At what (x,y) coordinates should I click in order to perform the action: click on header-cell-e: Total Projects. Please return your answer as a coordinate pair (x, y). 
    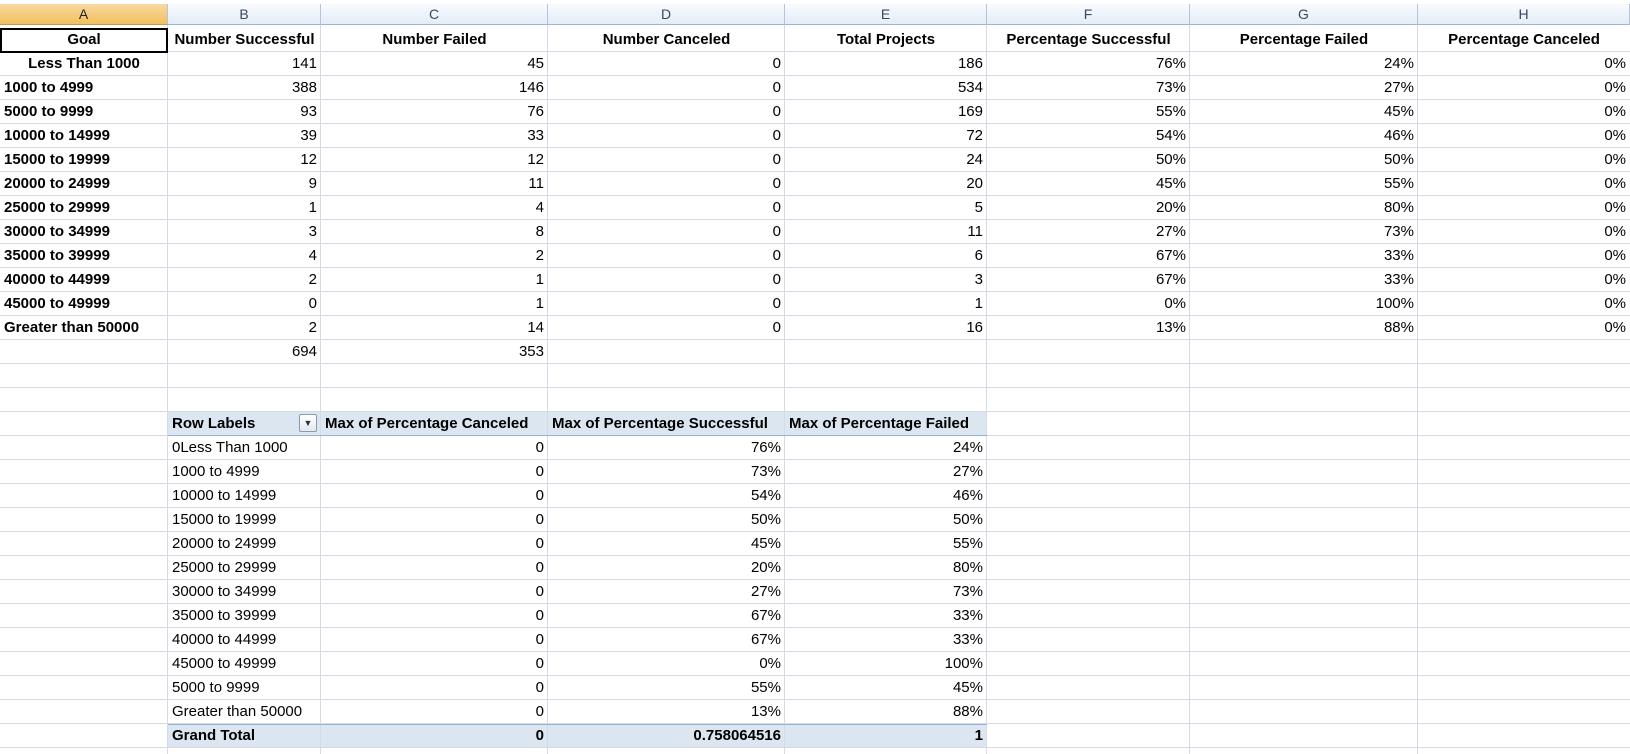
    Looking at the image, I should click on (886, 40).